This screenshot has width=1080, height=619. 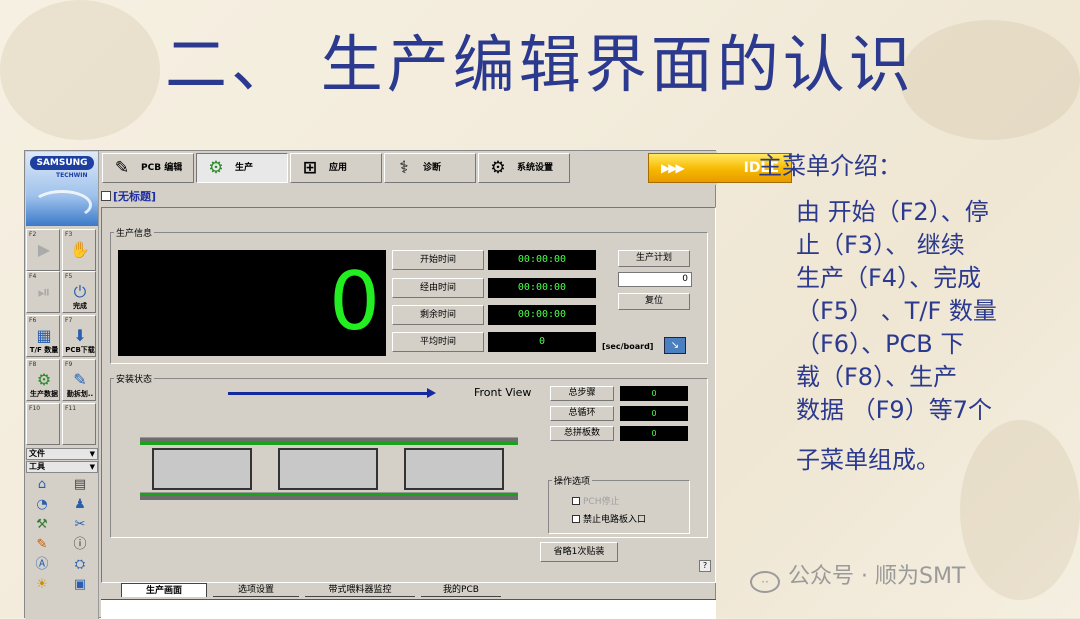 What do you see at coordinates (868, 460) in the screenshot?
I see `menu-description-tail: 子菜单组成。` at bounding box center [868, 460].